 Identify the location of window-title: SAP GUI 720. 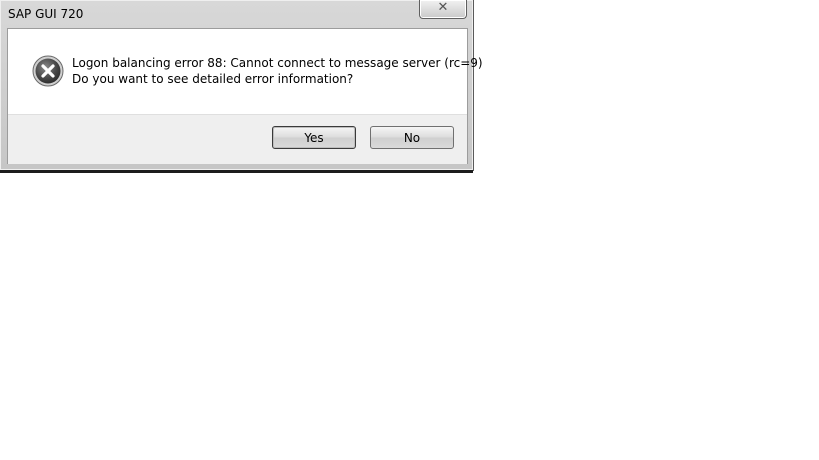
(46, 14).